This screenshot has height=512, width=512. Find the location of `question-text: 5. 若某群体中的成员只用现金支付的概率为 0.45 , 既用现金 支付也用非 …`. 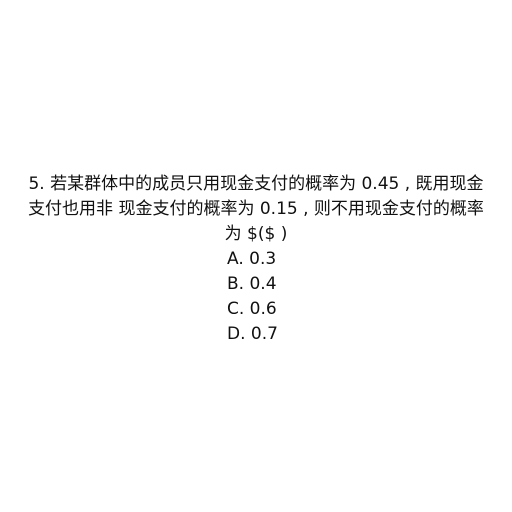

question-text: 5. 若某群体中的成员只用现金支付的概率为 0.45 , 既用现金 支付也用非 … is located at coordinates (256, 209).